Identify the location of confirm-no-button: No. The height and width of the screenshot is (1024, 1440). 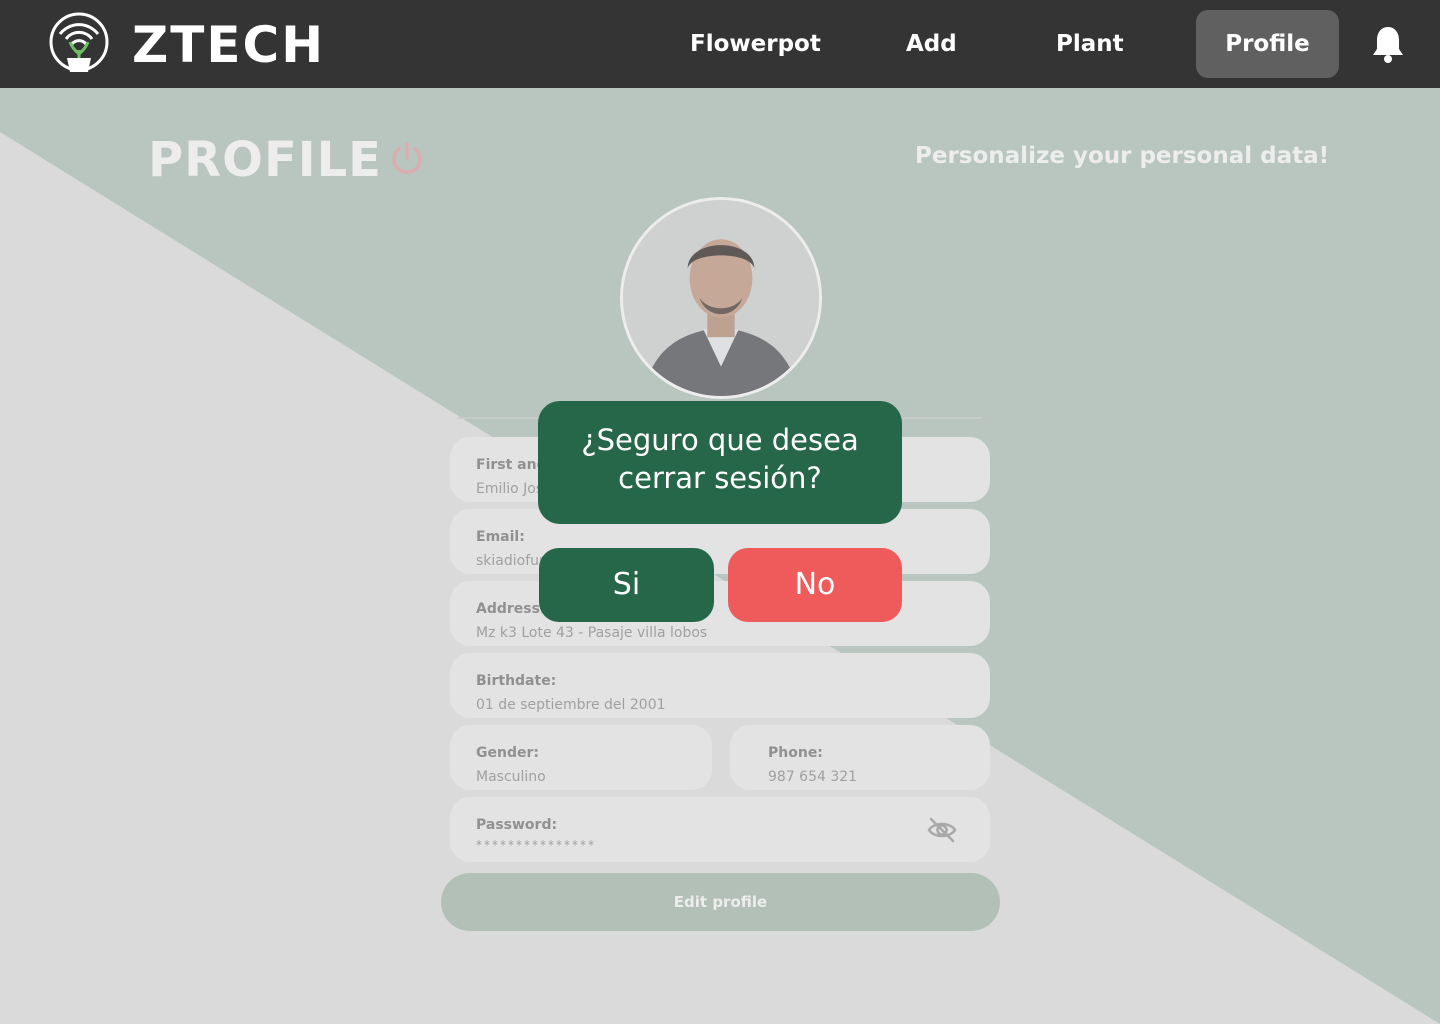
(815, 585).